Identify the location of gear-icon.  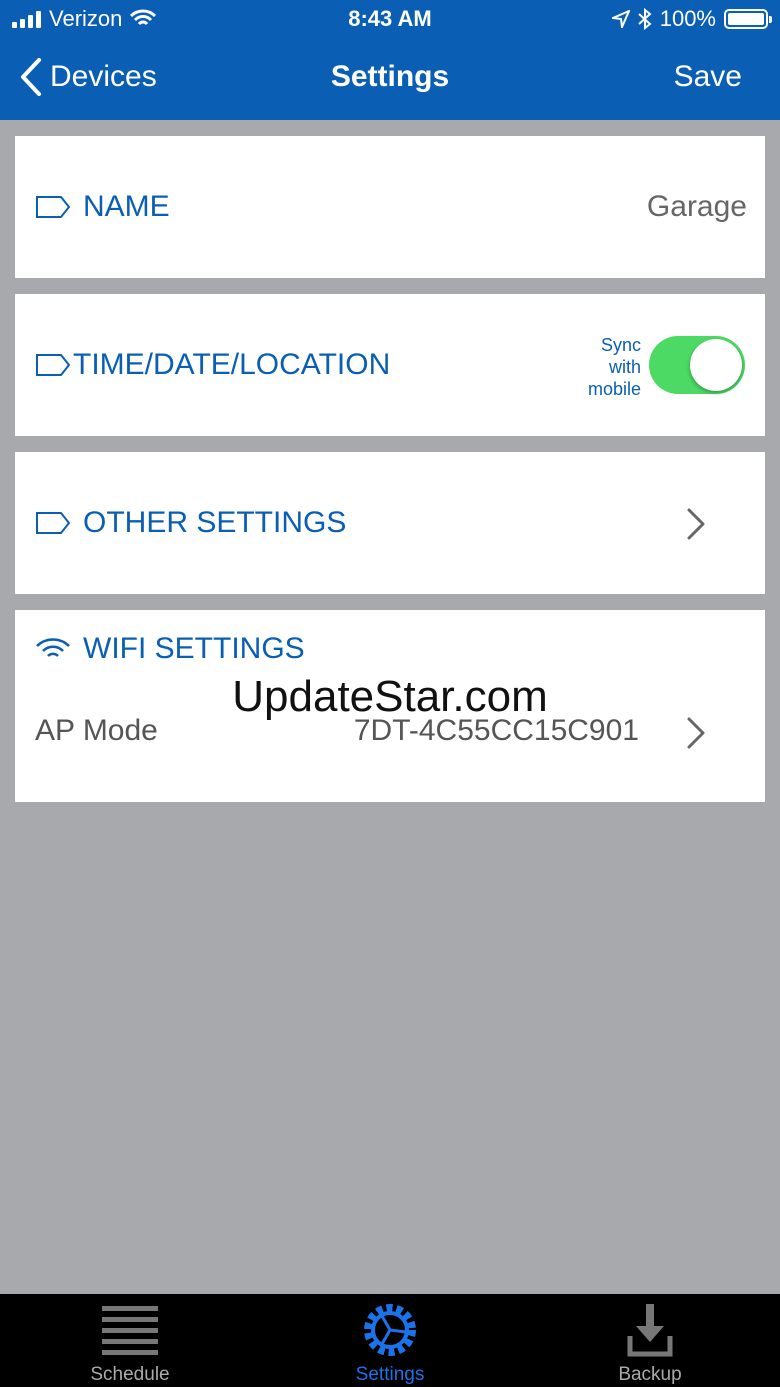
(390, 1330).